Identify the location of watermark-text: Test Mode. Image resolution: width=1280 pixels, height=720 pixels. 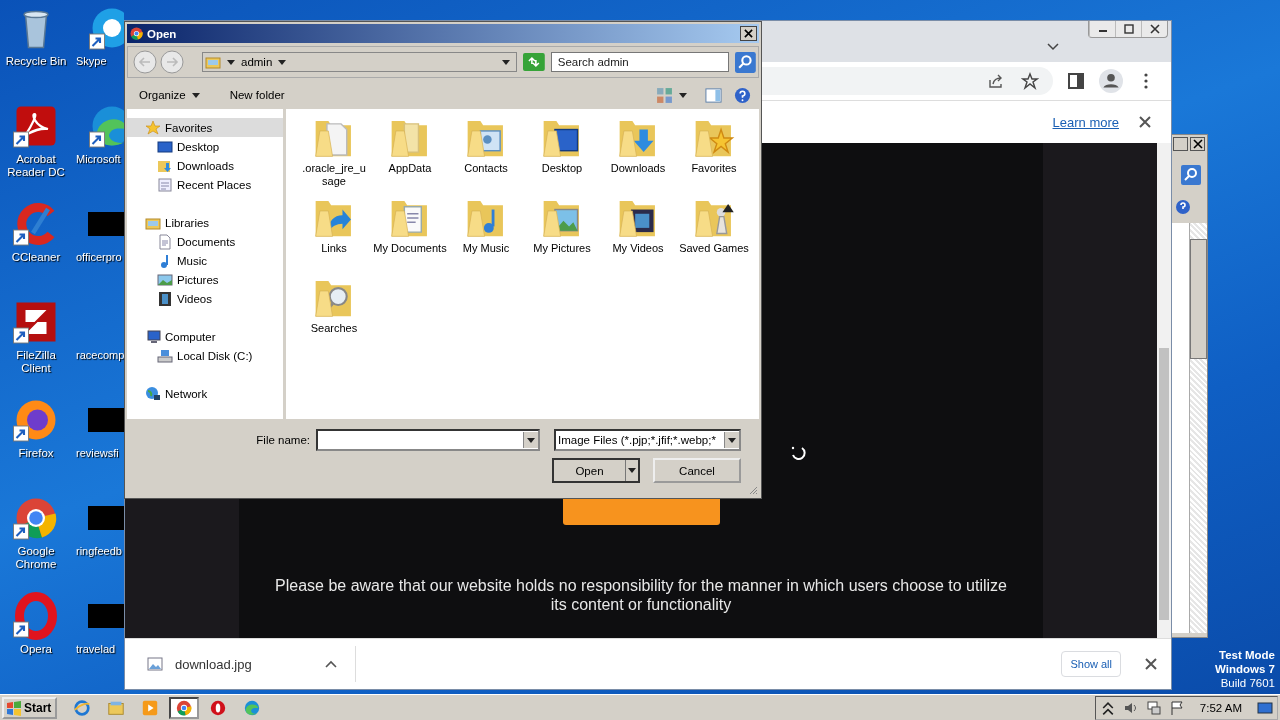
(1247, 655).